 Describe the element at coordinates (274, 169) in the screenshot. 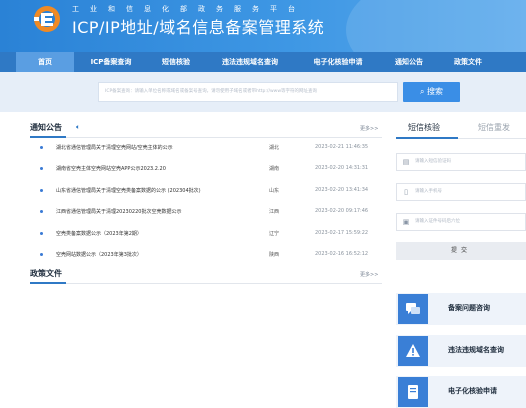

I see `notice-region: 湖南` at that location.